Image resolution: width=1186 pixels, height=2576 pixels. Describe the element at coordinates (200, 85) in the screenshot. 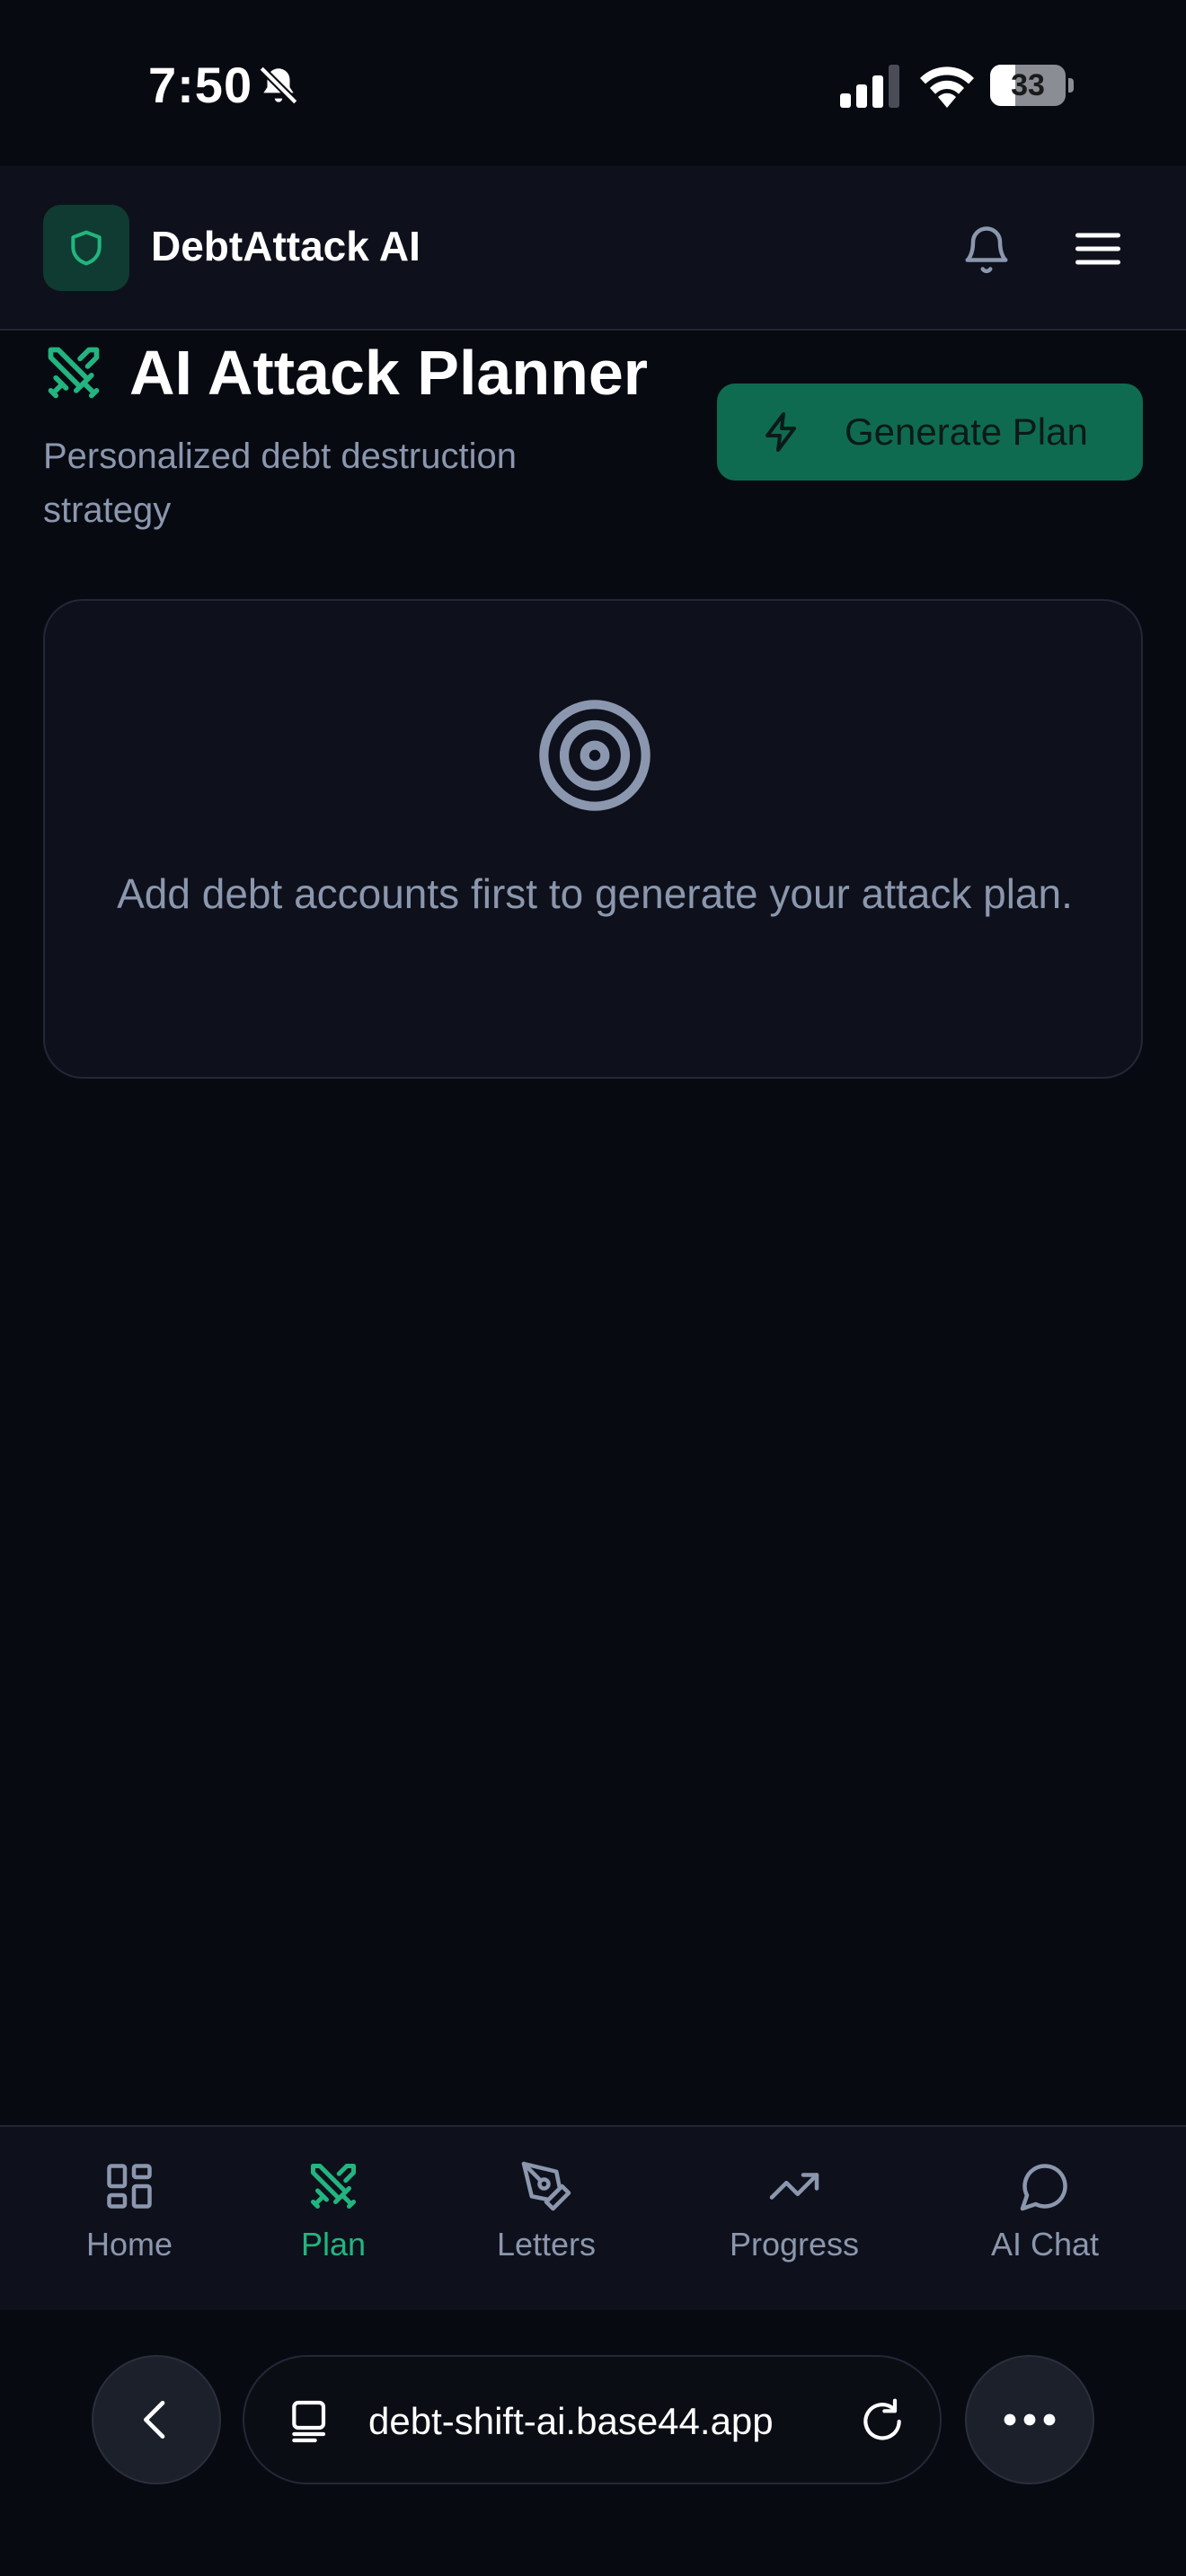

I see `status-time: 7:50` at that location.